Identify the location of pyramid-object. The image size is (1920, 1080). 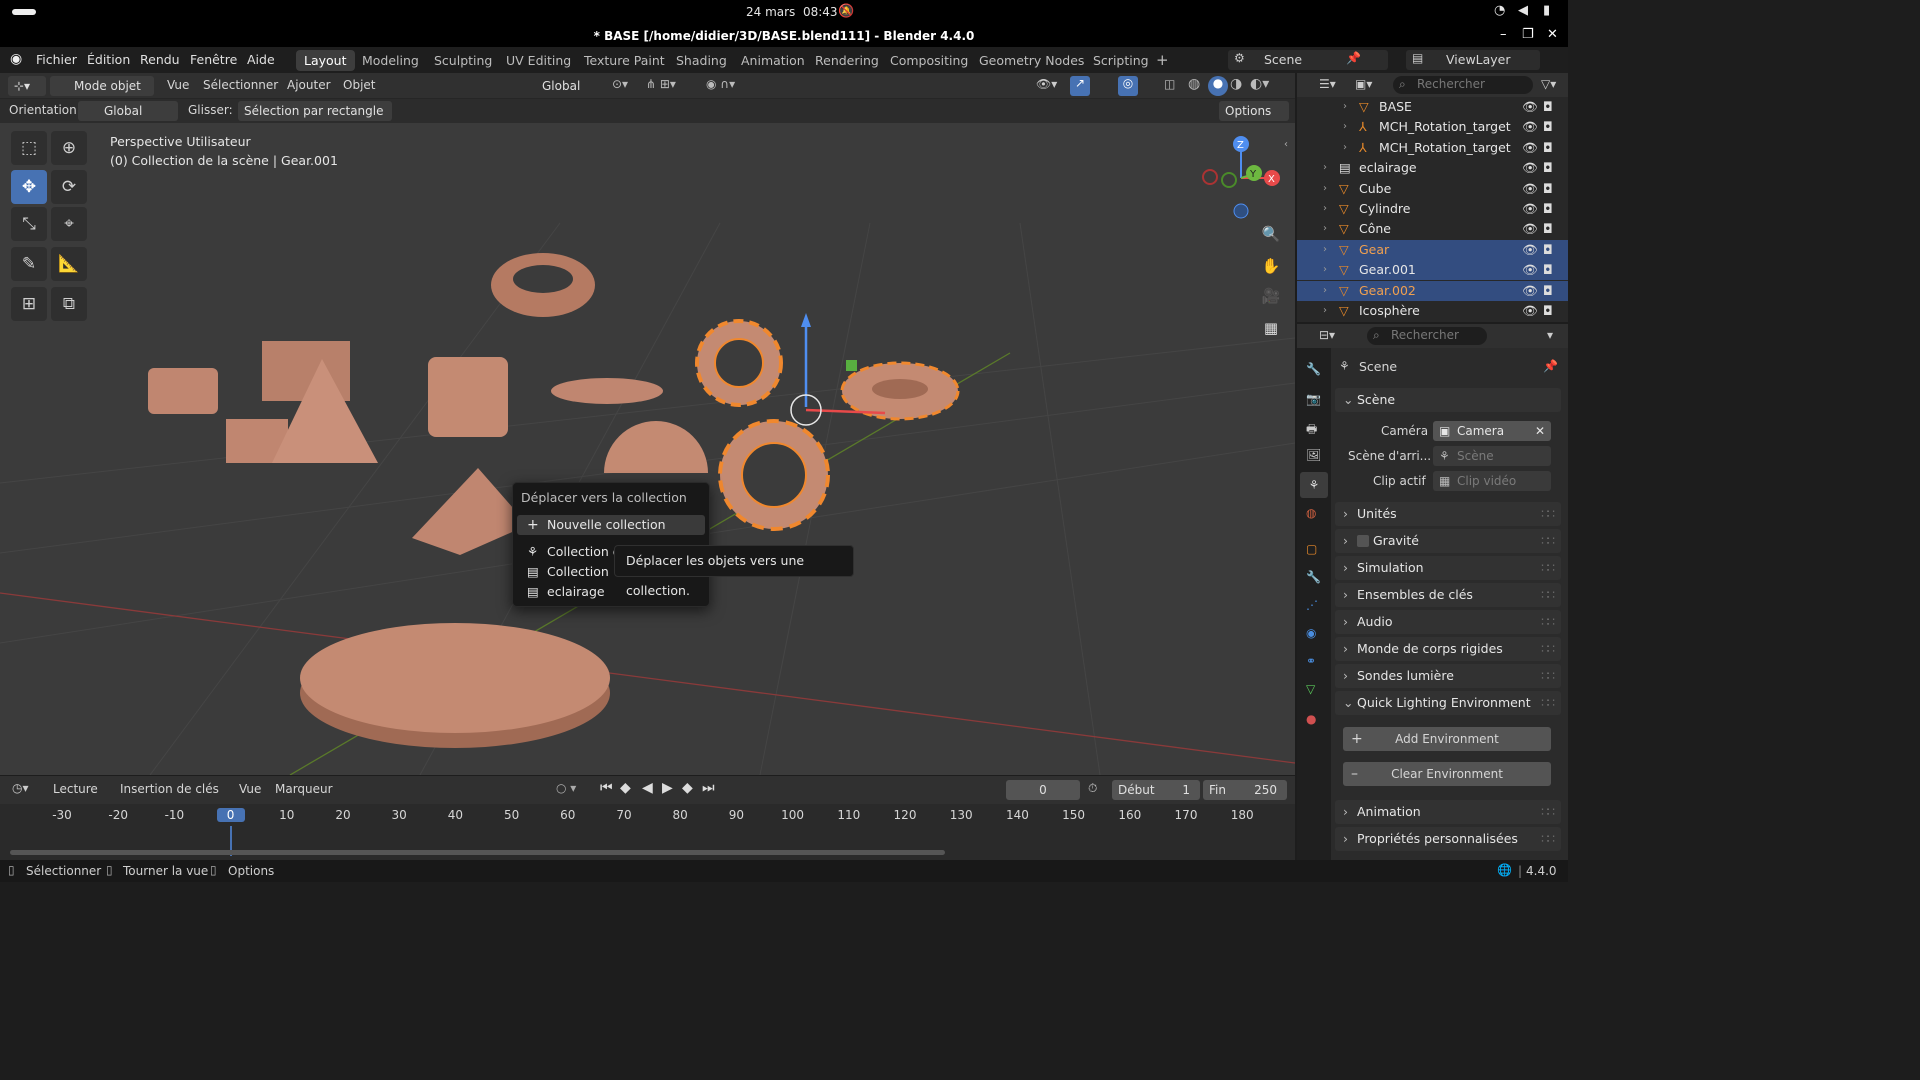
(470, 511).